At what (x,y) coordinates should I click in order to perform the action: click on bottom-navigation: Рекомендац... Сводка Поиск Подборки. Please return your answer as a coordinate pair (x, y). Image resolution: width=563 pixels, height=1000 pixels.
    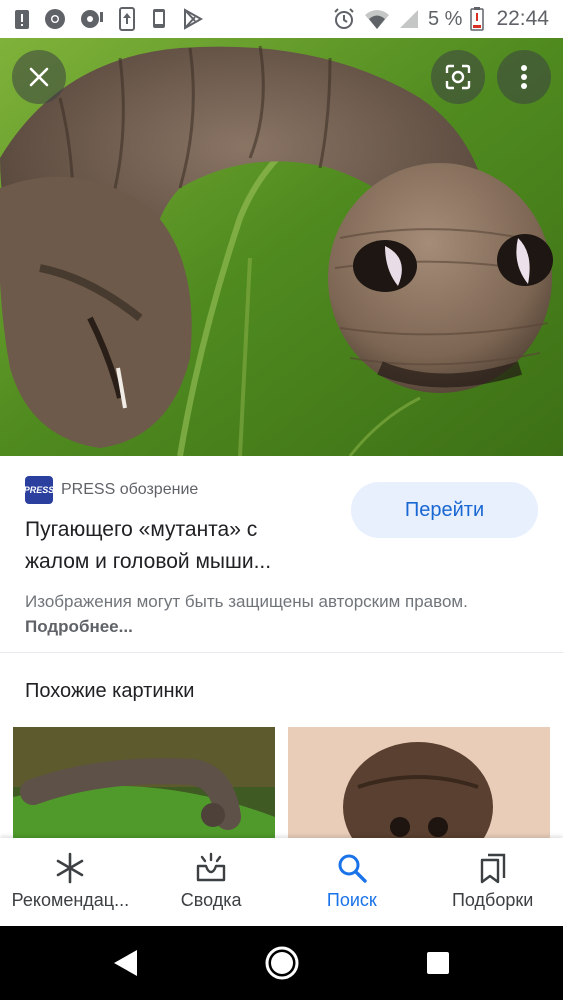
    Looking at the image, I should click on (281, 882).